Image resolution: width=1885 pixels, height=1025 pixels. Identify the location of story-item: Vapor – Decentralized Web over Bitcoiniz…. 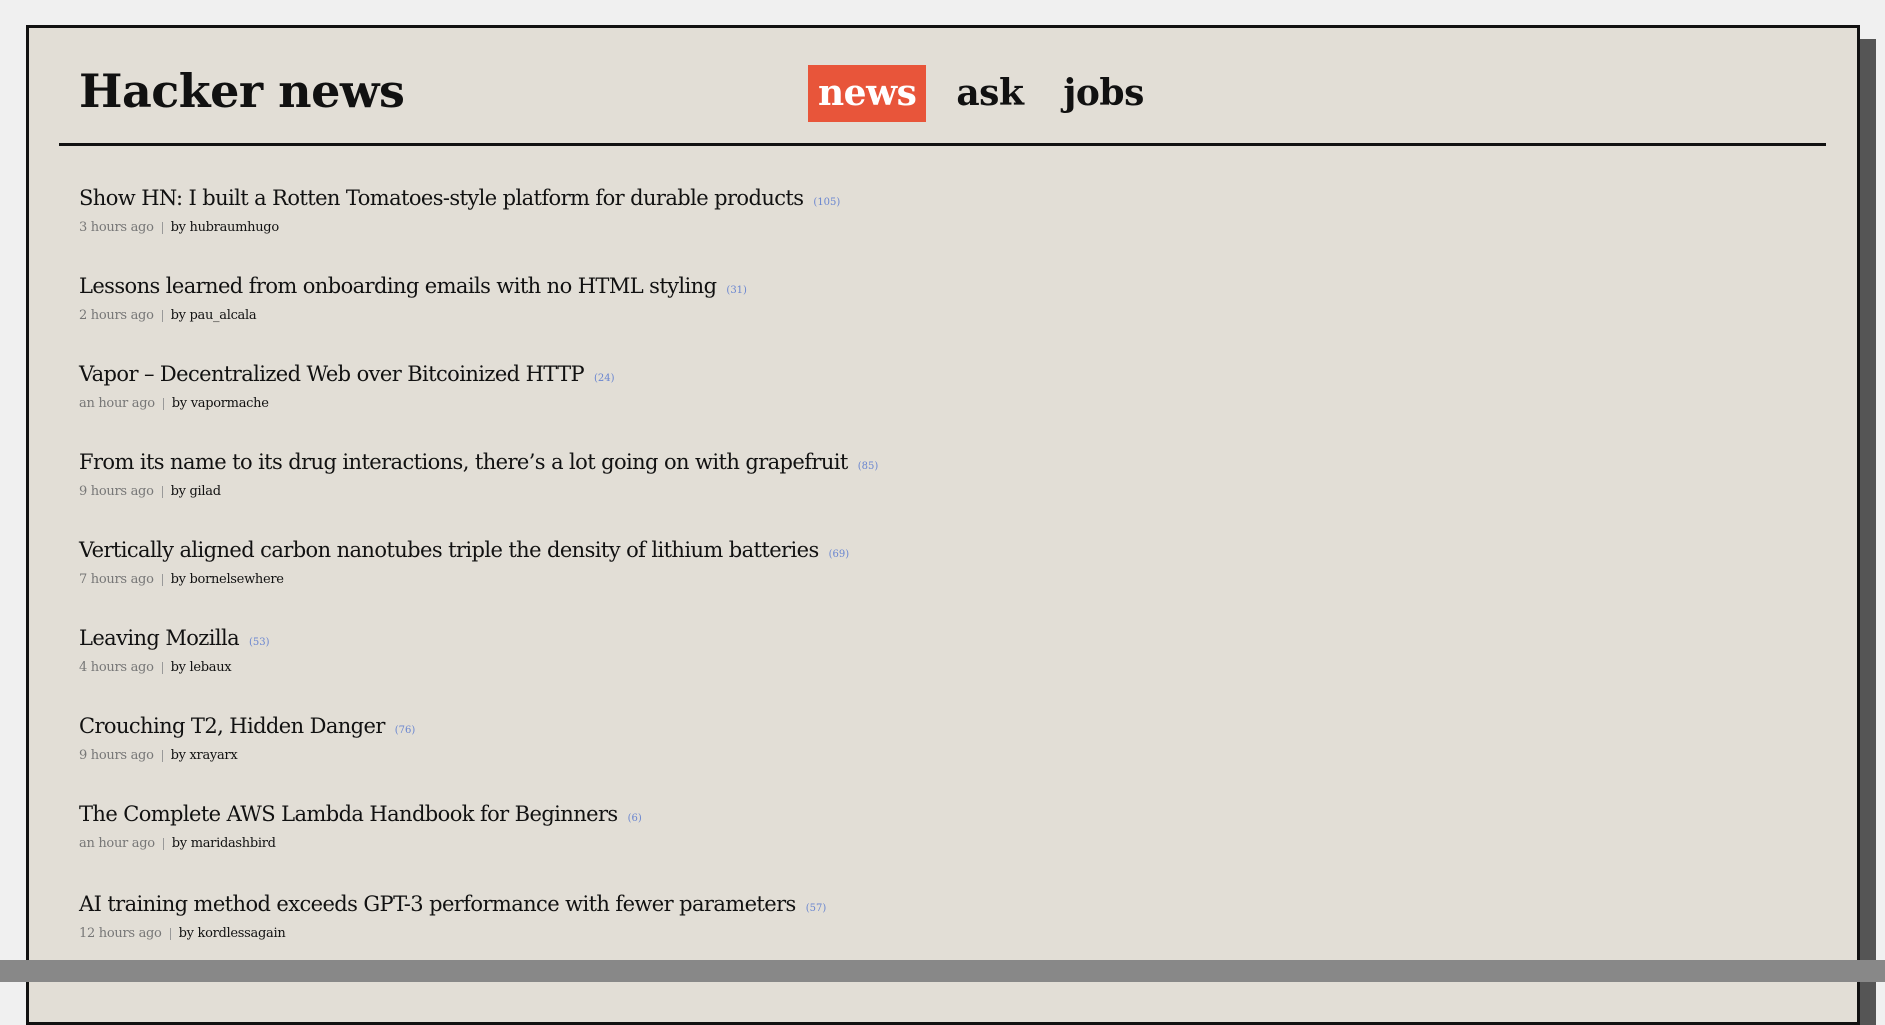
(779, 406).